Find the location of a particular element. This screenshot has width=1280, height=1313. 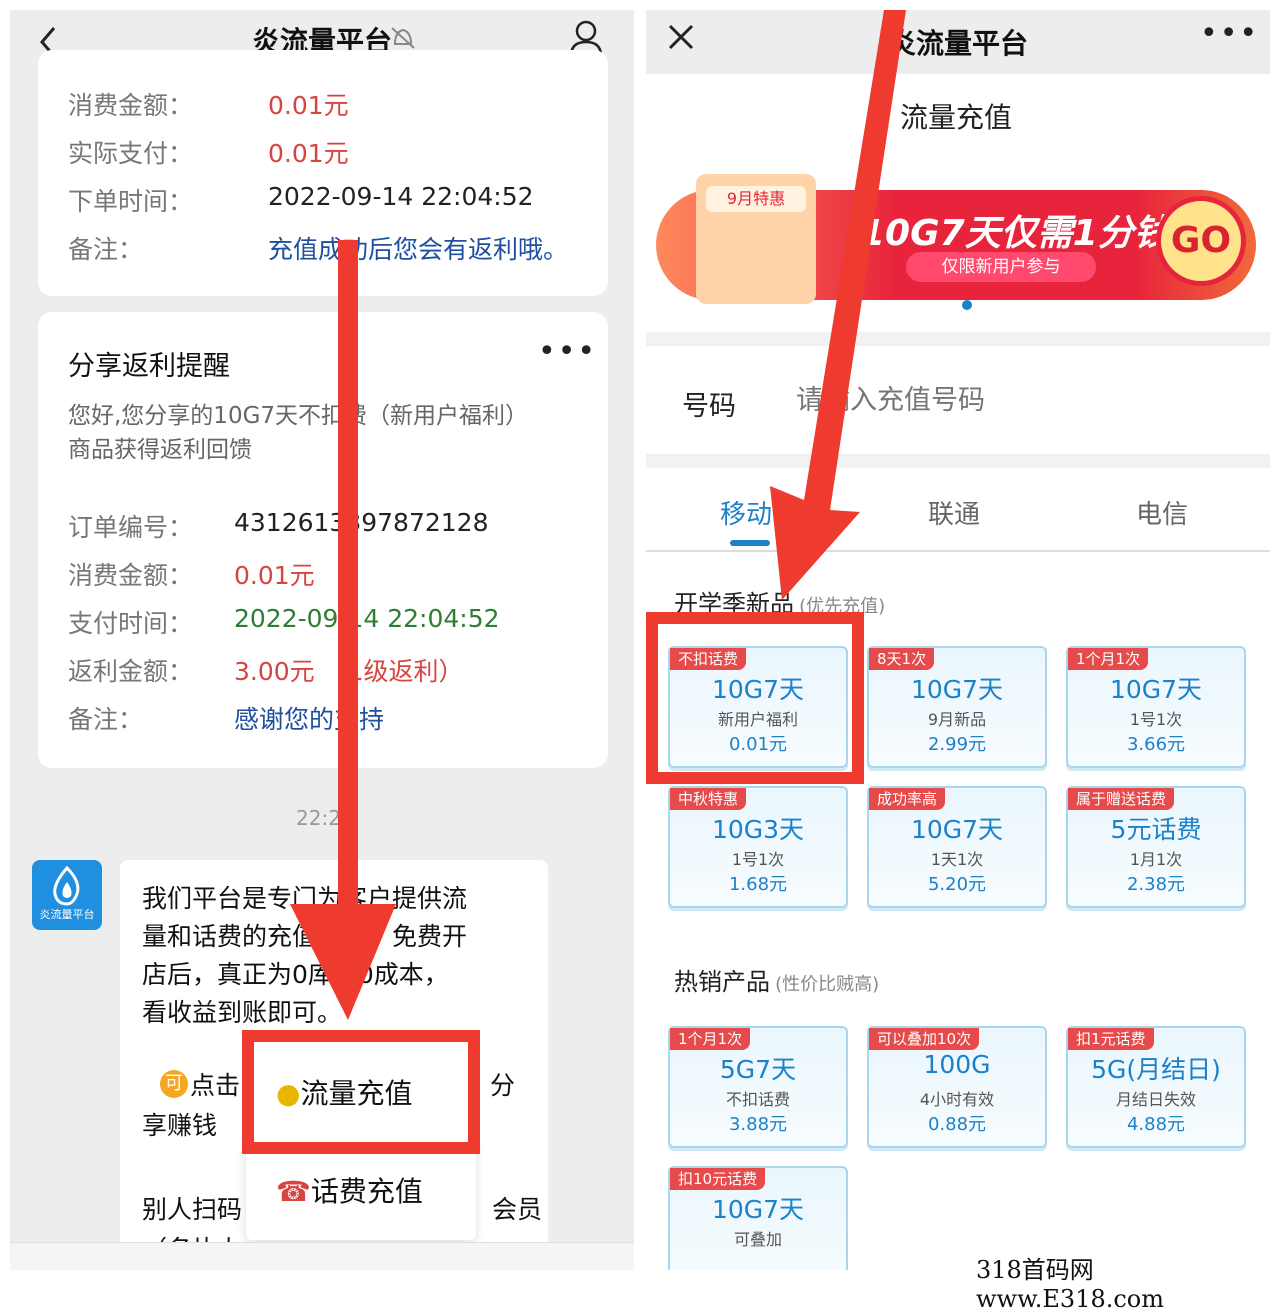

arrow-down-right is located at coordinates (838, 305).